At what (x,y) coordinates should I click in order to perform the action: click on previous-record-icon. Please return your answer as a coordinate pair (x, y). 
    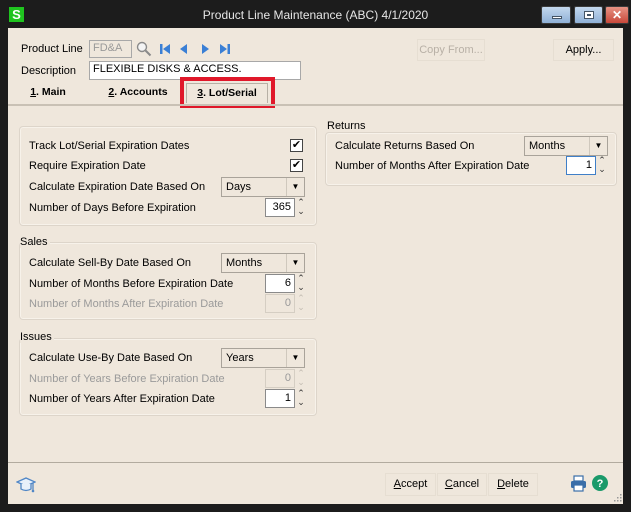
    Looking at the image, I should click on (184, 49).